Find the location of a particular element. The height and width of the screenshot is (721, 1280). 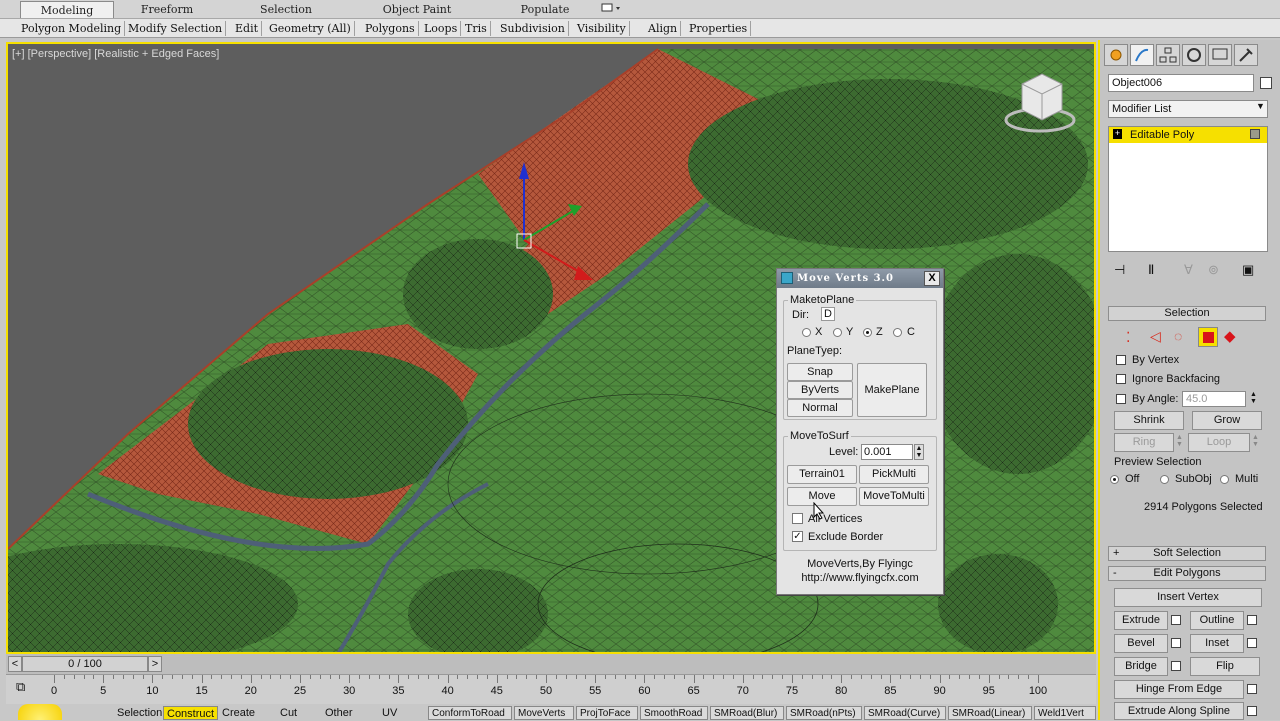

ribbon-polygon-modeling: Polygon Modeling is located at coordinates (72, 28).